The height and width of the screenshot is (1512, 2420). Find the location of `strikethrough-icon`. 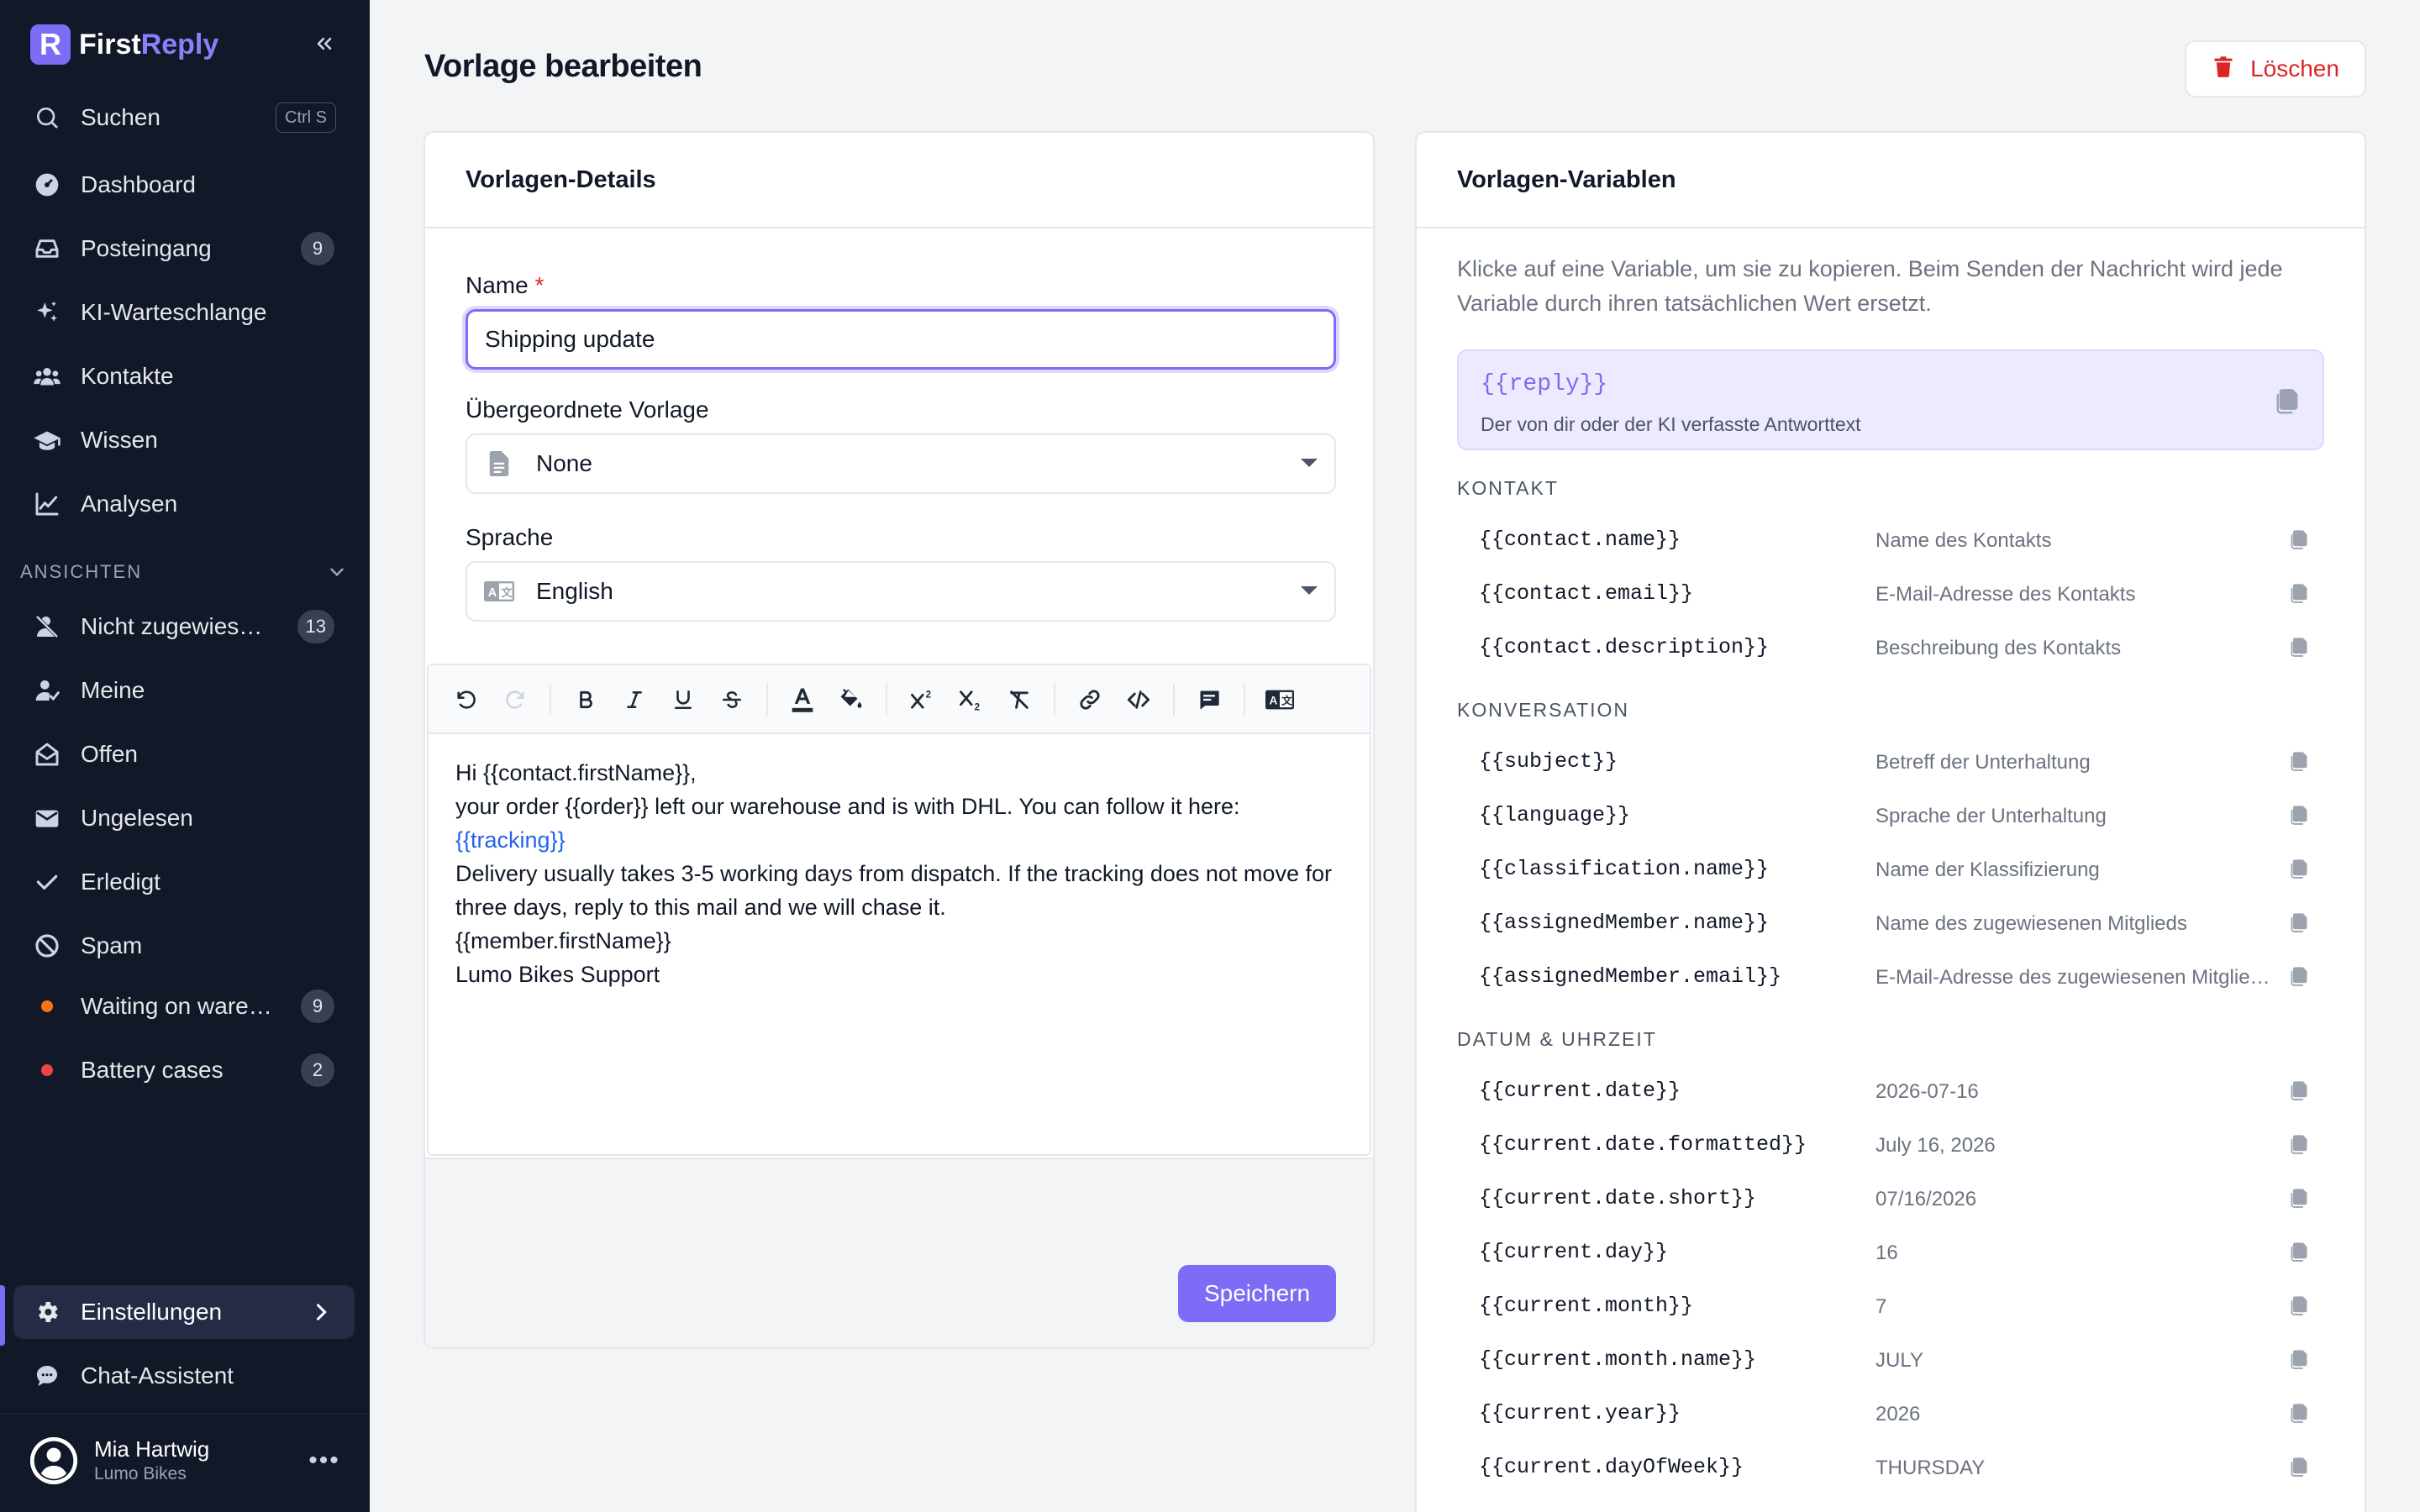

strikethrough-icon is located at coordinates (732, 699).